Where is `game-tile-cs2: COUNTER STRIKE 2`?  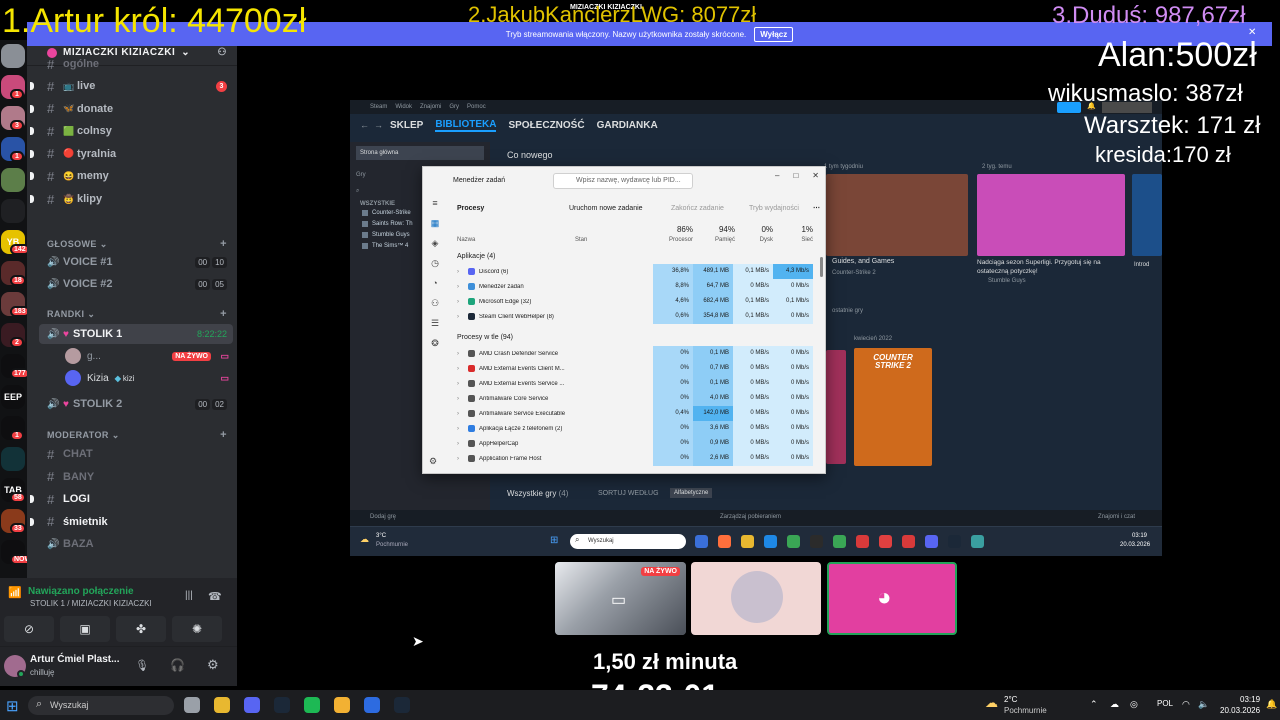 game-tile-cs2: COUNTER STRIKE 2 is located at coordinates (893, 407).